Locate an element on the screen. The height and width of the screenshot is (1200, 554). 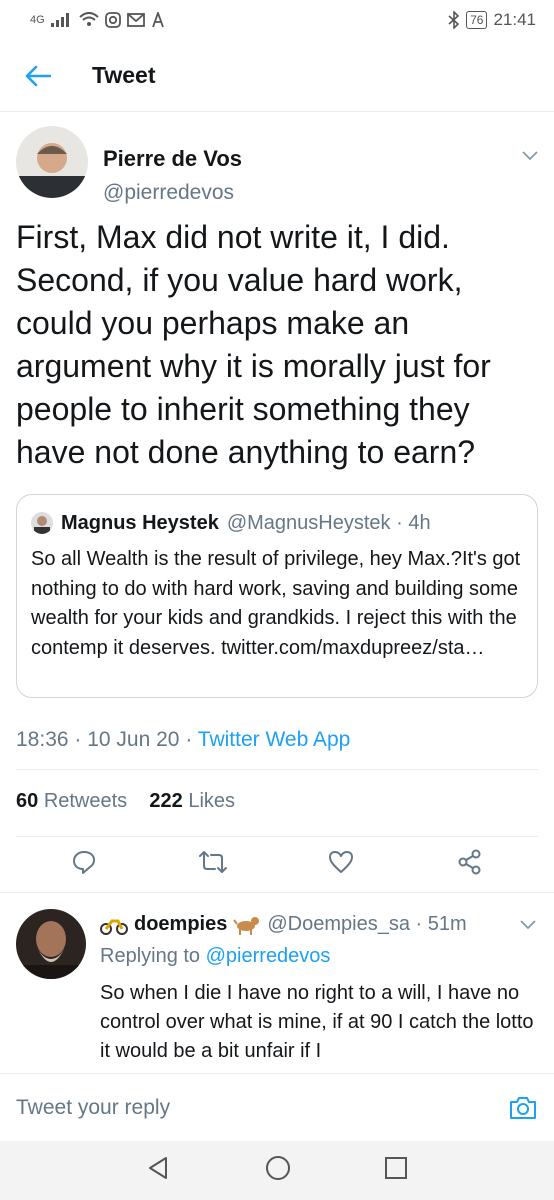
mail-icon is located at coordinates (135, 20).